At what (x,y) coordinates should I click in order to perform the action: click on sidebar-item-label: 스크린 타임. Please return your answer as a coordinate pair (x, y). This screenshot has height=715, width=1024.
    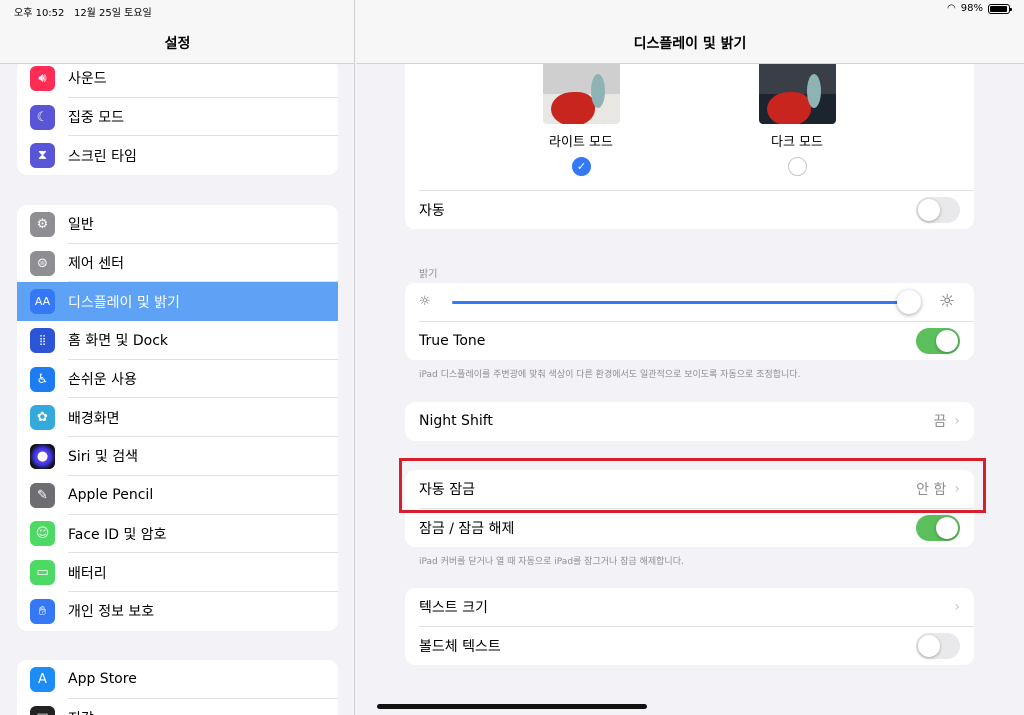
    Looking at the image, I should click on (102, 156).